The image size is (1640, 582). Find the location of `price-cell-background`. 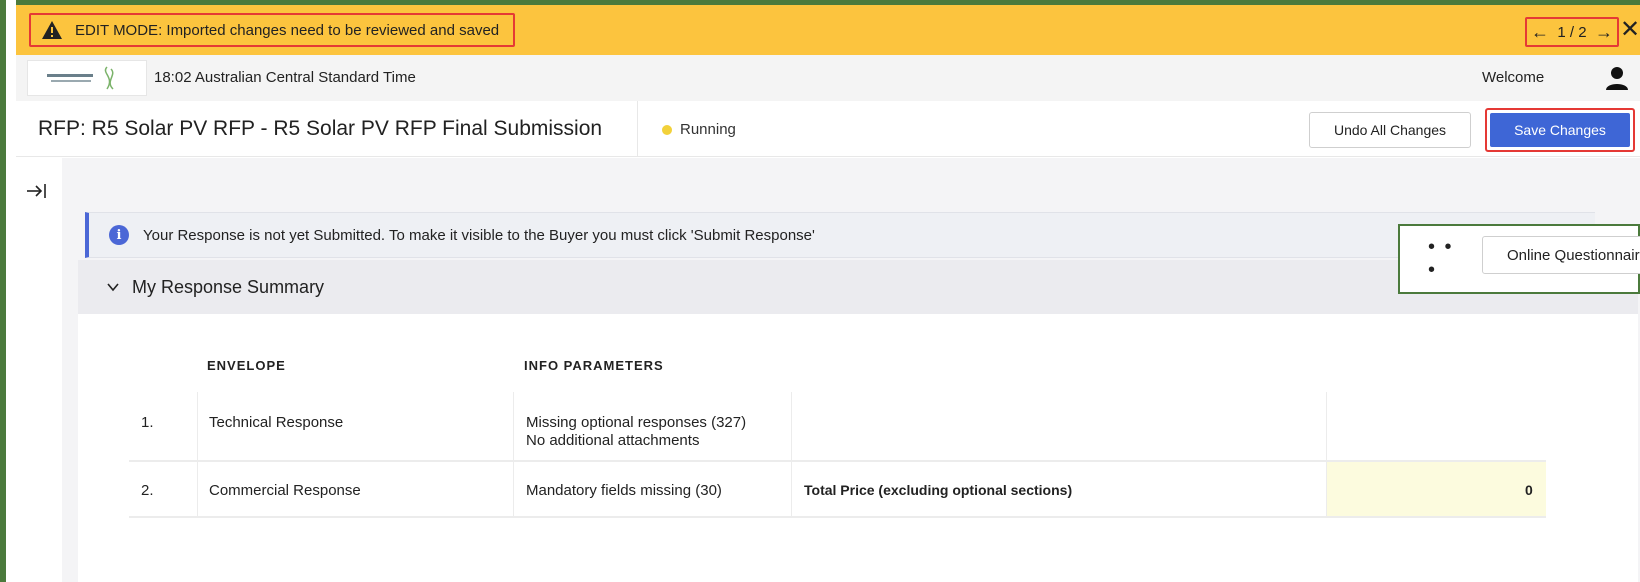

price-cell-background is located at coordinates (1436, 489).